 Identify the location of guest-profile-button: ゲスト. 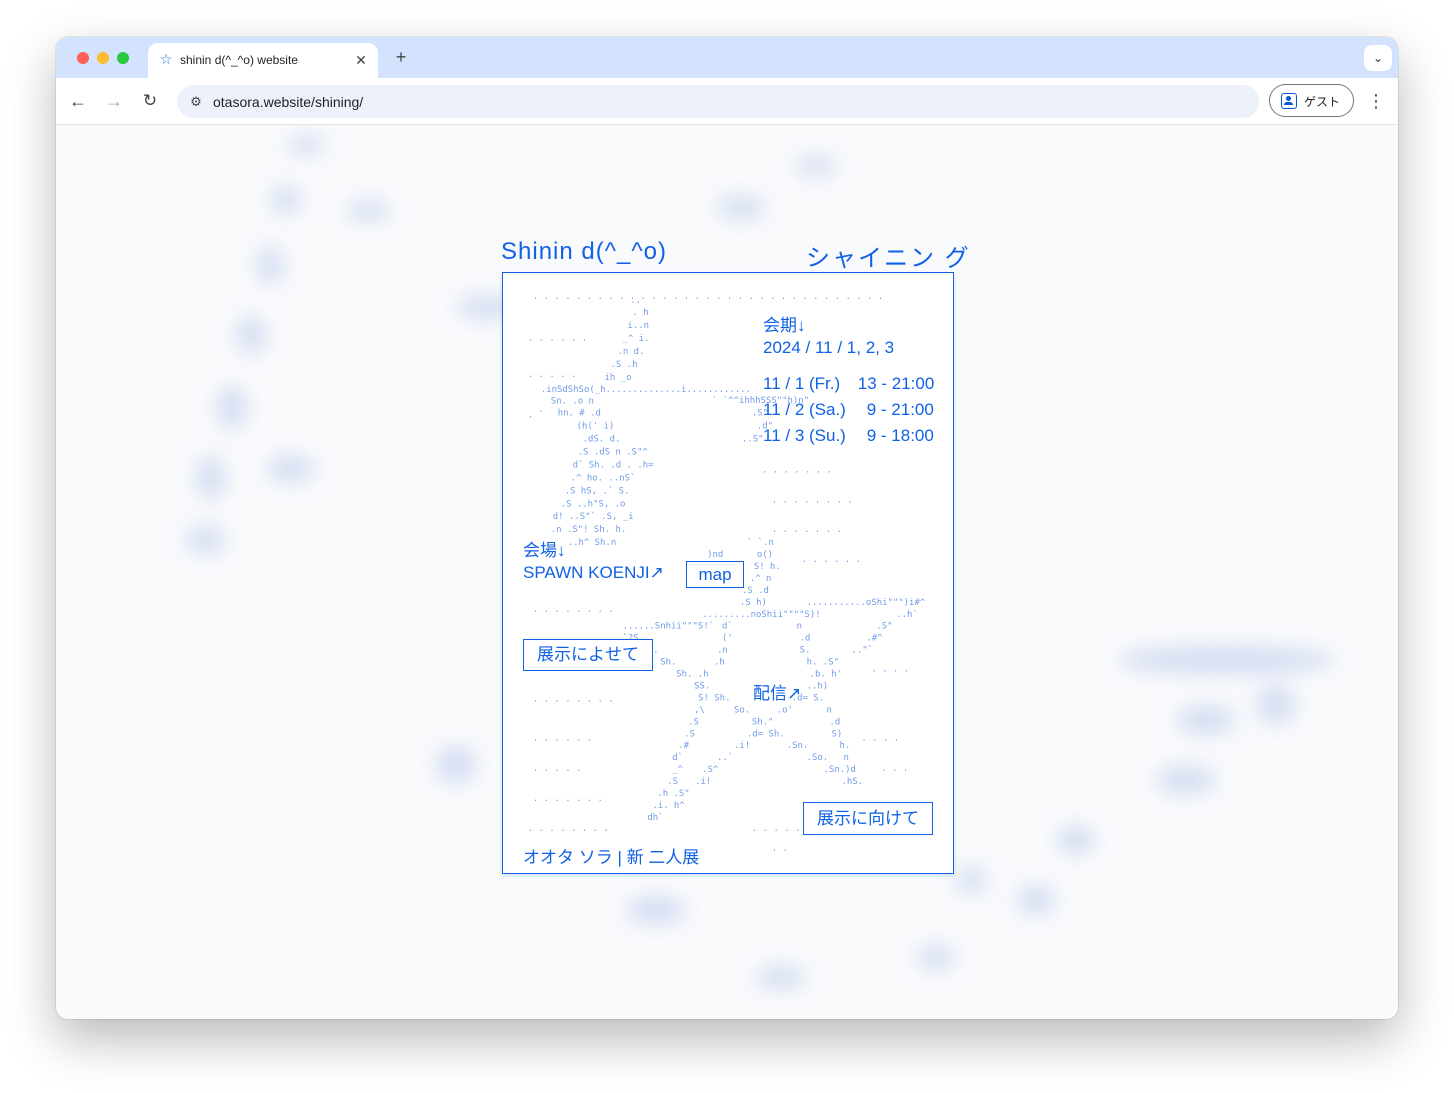
(1311, 100).